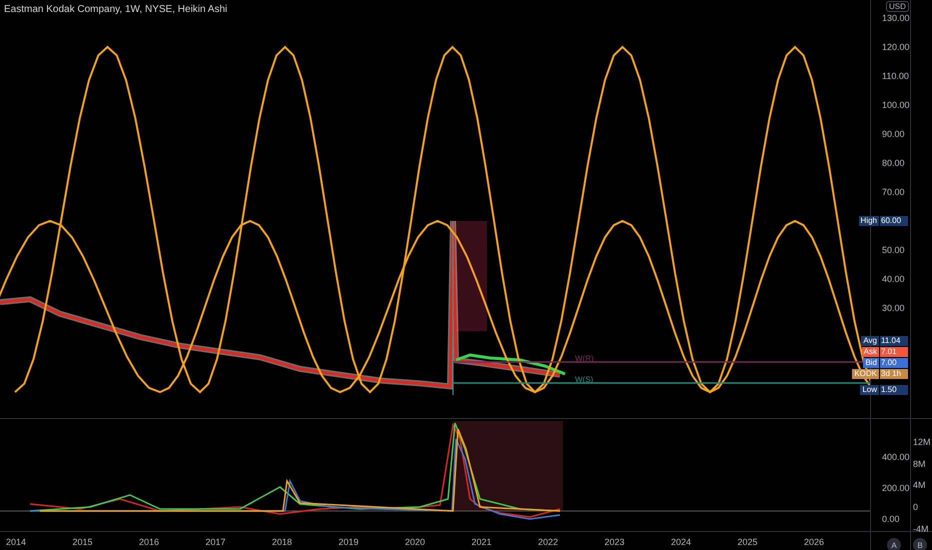 Image resolution: width=932 pixels, height=550 pixels. Describe the element at coordinates (896, 47) in the screenshot. I see `price-tick: 120.00` at that location.